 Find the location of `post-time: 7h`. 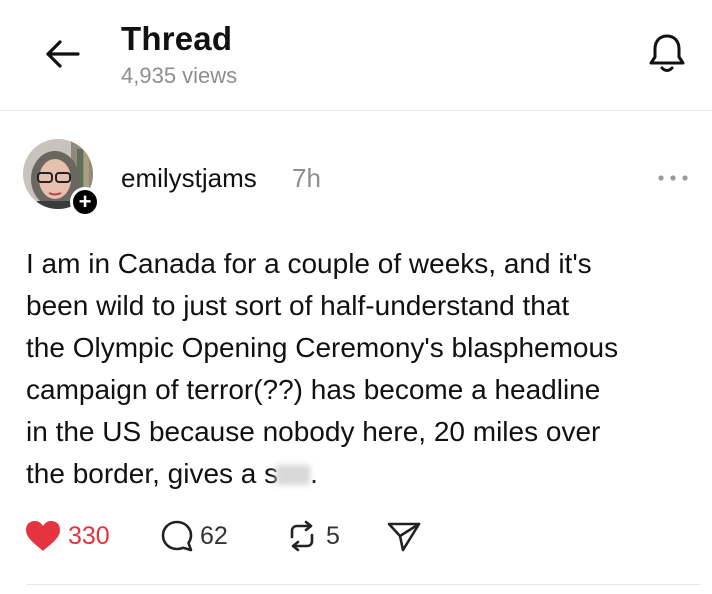

post-time: 7h is located at coordinates (306, 178).